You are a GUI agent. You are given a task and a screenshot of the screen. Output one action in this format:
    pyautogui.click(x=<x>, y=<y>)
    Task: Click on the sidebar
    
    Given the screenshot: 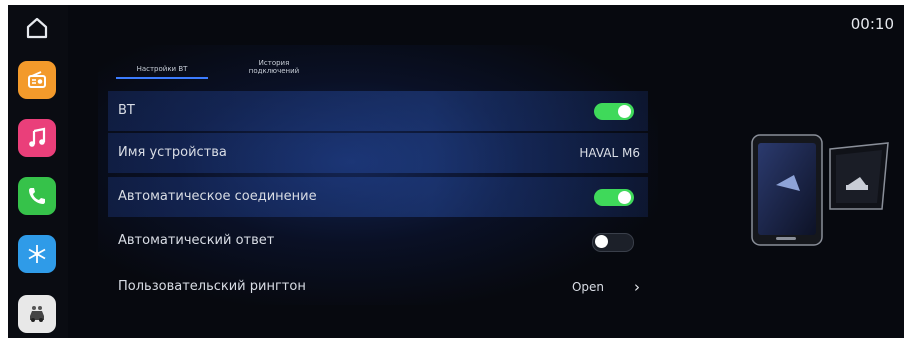 What is the action you would take?
    pyautogui.click(x=38, y=171)
    